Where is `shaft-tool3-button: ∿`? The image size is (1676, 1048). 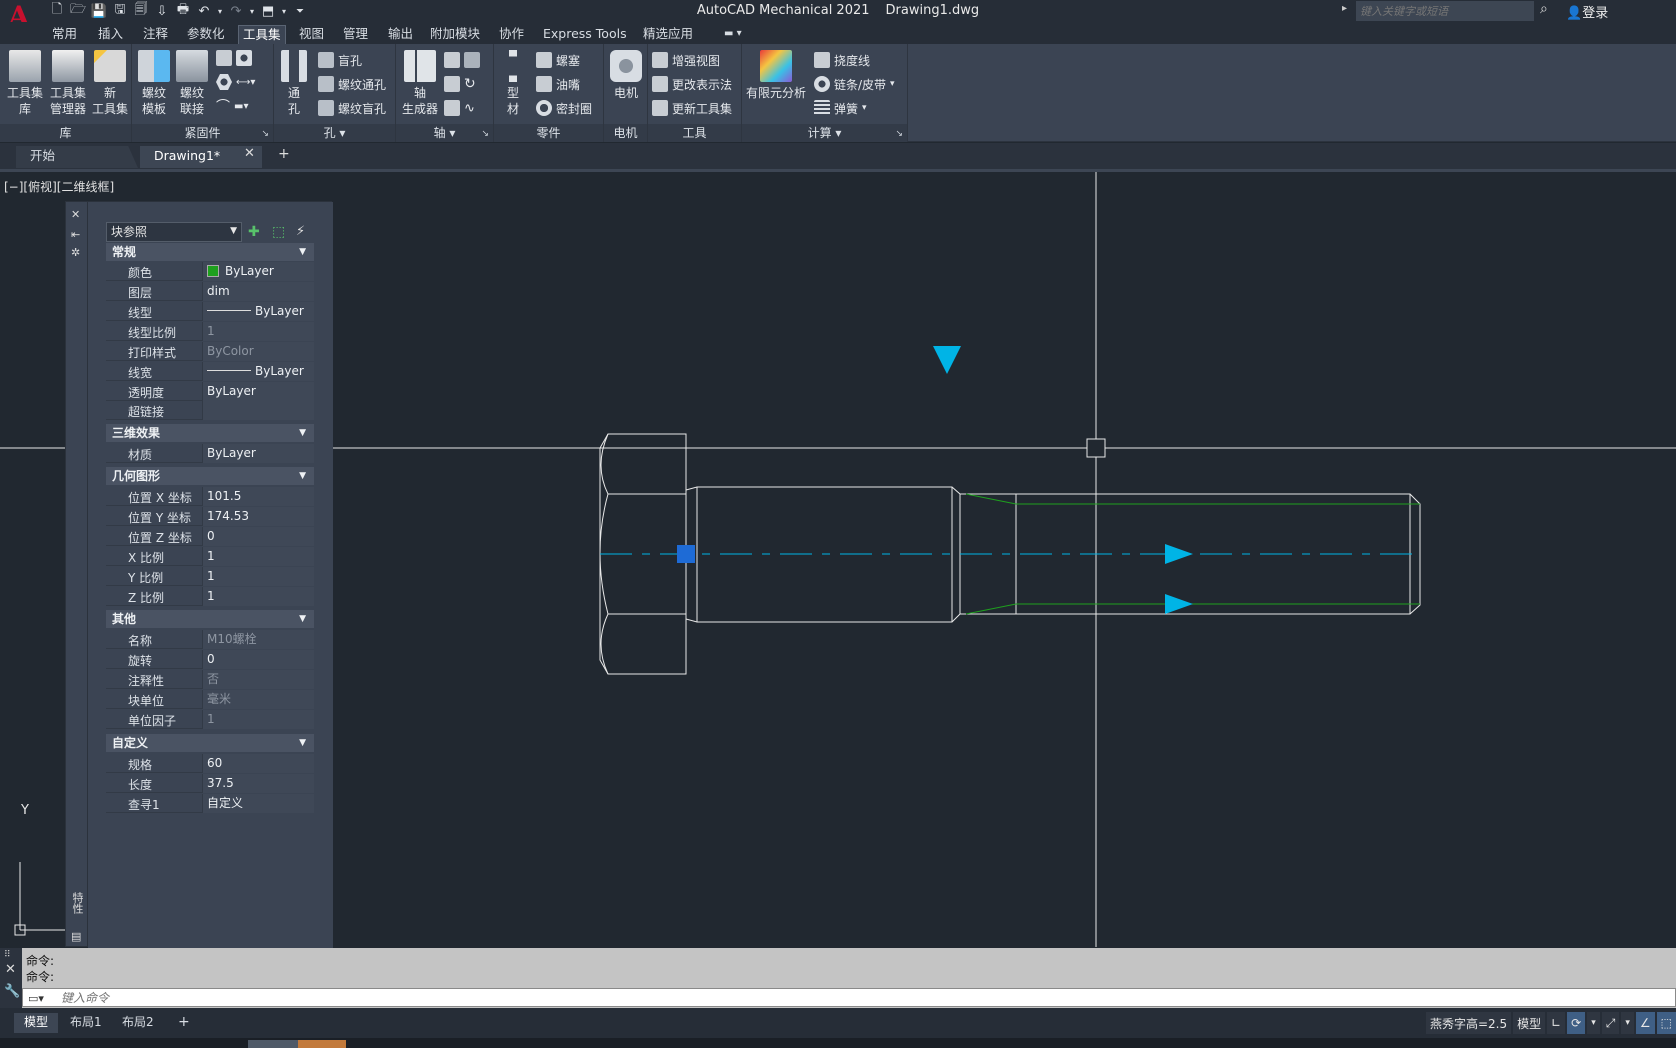 shaft-tool3-button: ∿ is located at coordinates (459, 108).